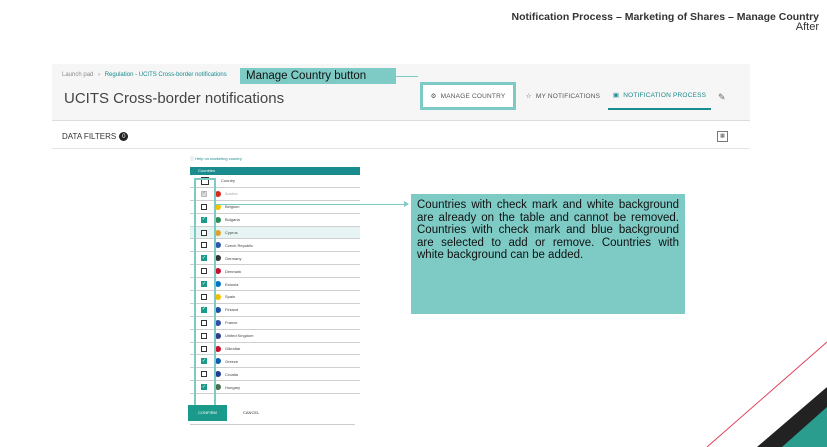  What do you see at coordinates (407, 76) in the screenshot?
I see `callout-connector` at bounding box center [407, 76].